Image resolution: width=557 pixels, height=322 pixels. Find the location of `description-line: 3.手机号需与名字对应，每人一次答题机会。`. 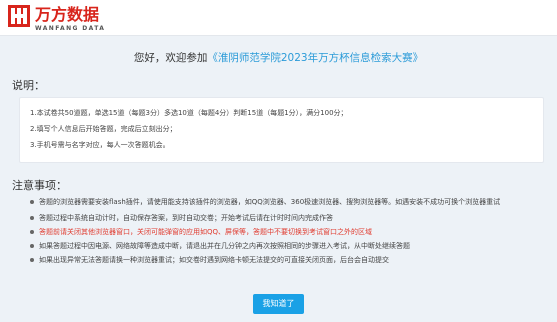

description-line: 3.手机号需与名字对应，每人一次答题机会。 is located at coordinates (100, 145).